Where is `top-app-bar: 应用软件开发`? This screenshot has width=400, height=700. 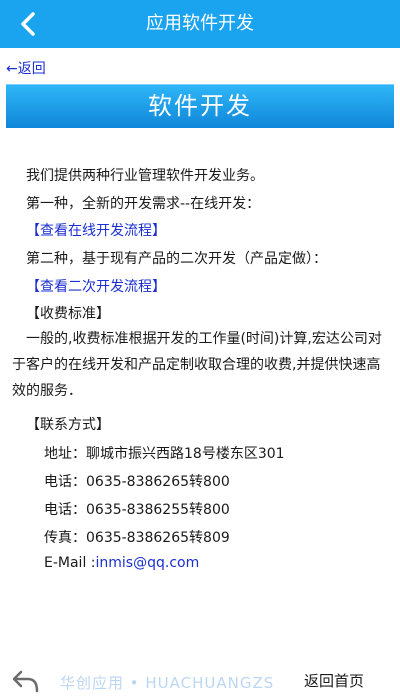
top-app-bar: 应用软件开发 is located at coordinates (200, 24).